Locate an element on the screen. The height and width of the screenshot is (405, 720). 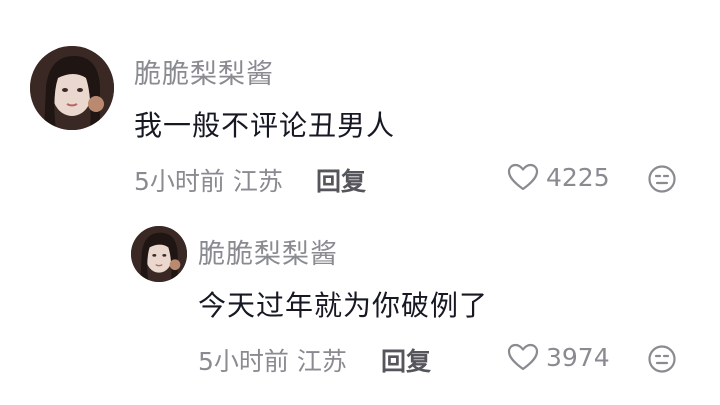
like-button: 3974 is located at coordinates (558, 357).